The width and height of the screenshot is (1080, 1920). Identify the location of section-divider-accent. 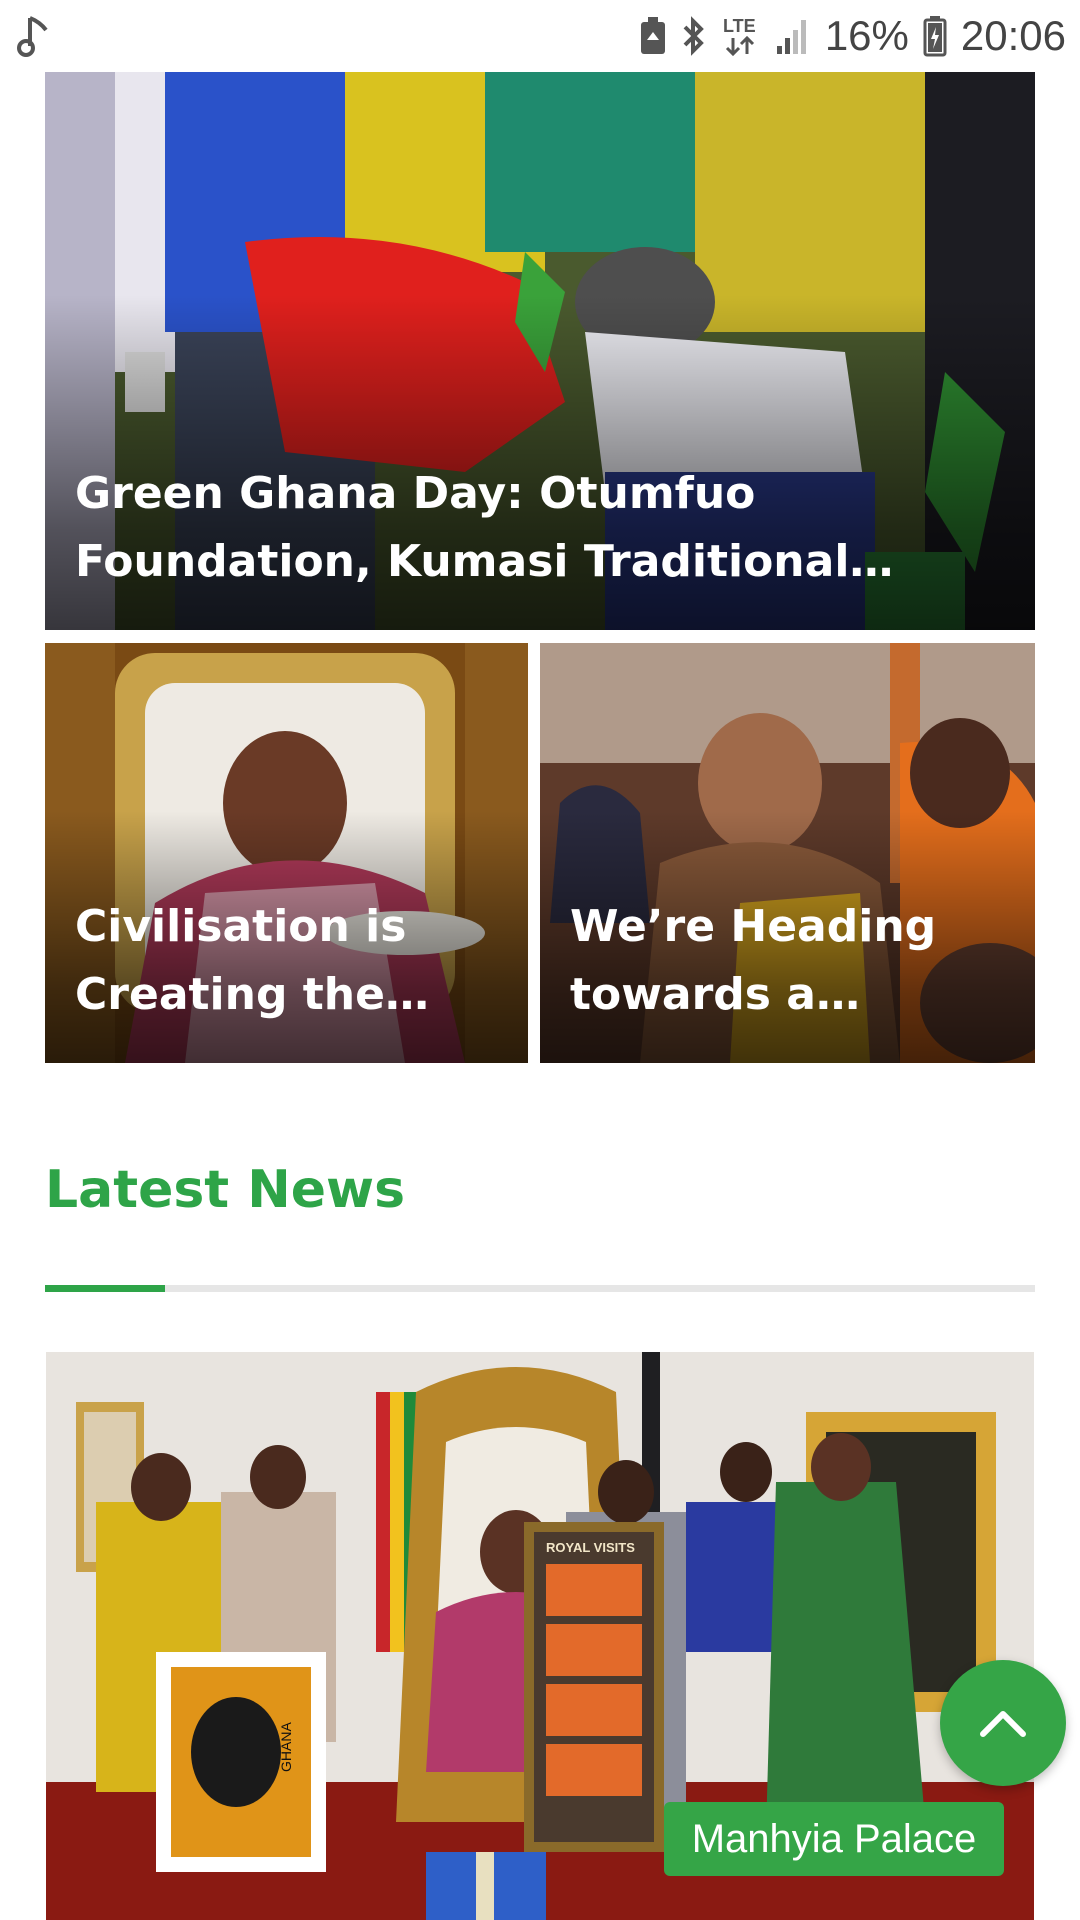
(105, 1288).